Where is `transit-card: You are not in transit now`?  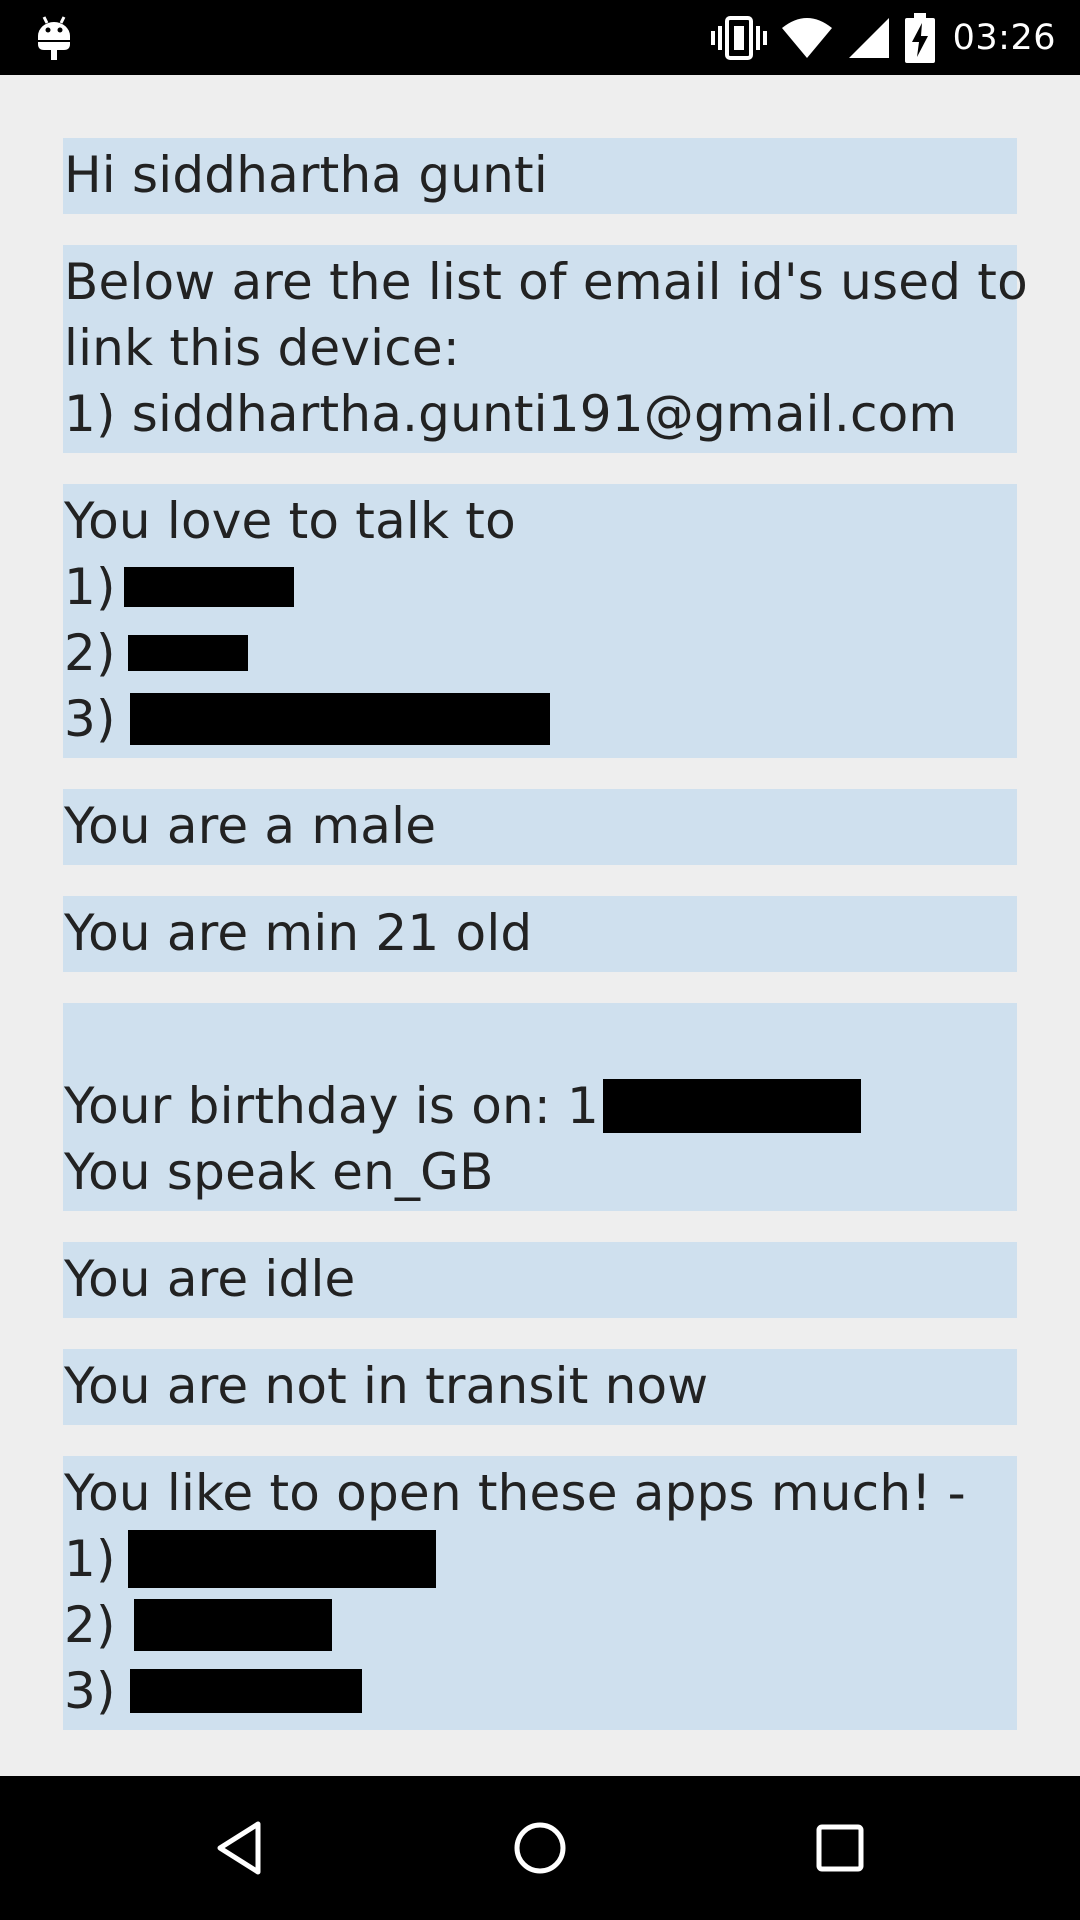 transit-card: You are not in transit now is located at coordinates (540, 1387).